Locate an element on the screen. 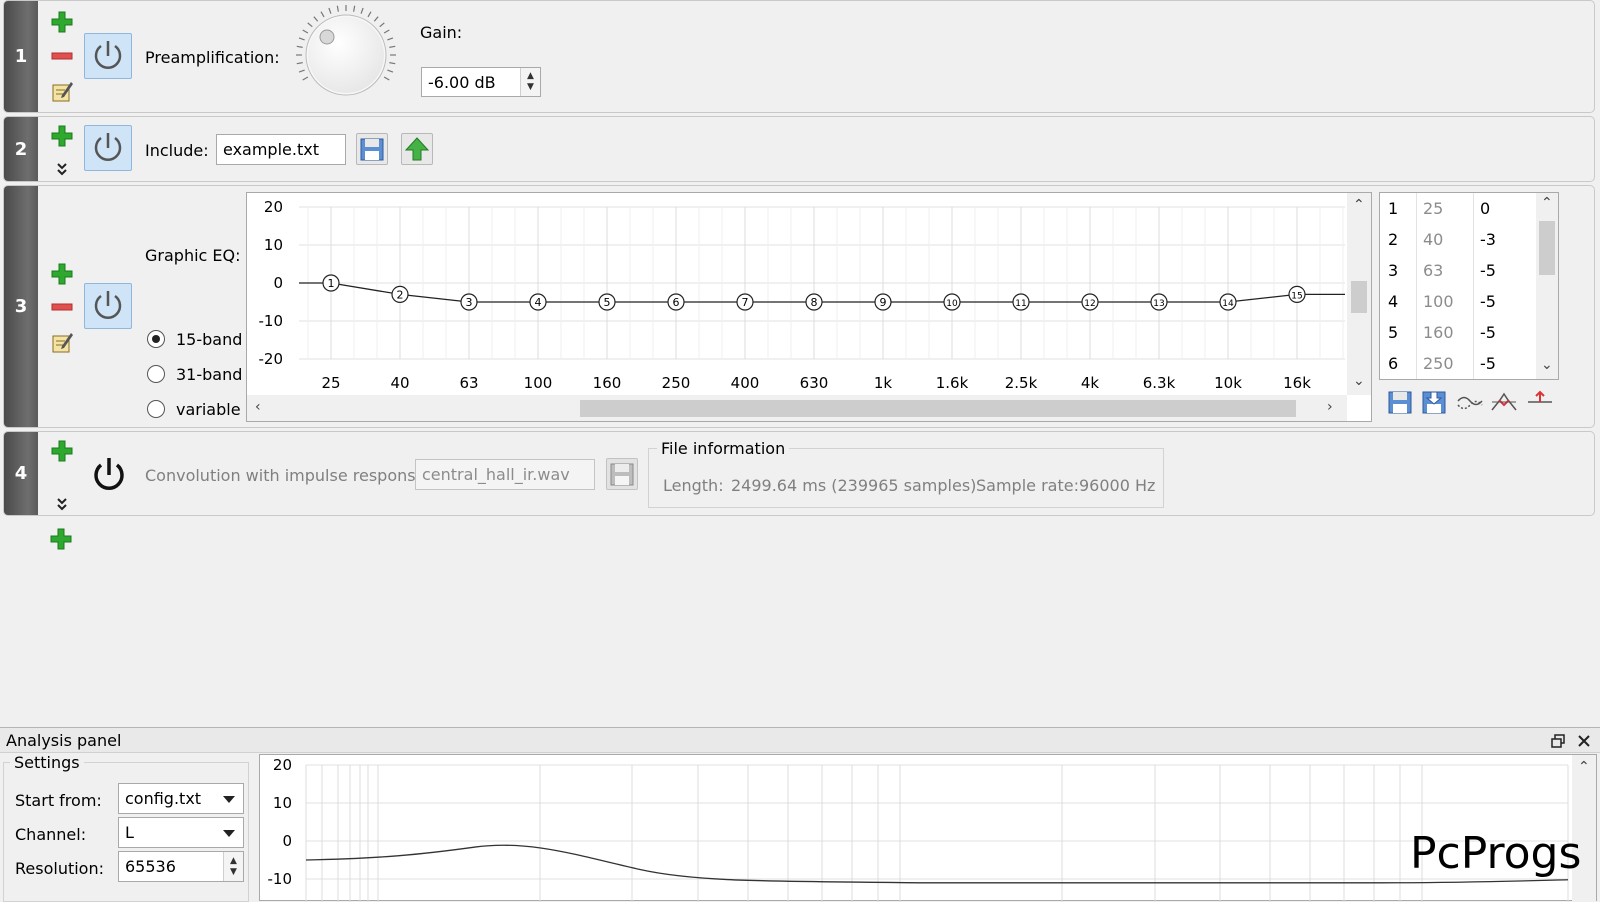 This screenshot has height=902, width=1600. close-icon is located at coordinates (1584, 741).